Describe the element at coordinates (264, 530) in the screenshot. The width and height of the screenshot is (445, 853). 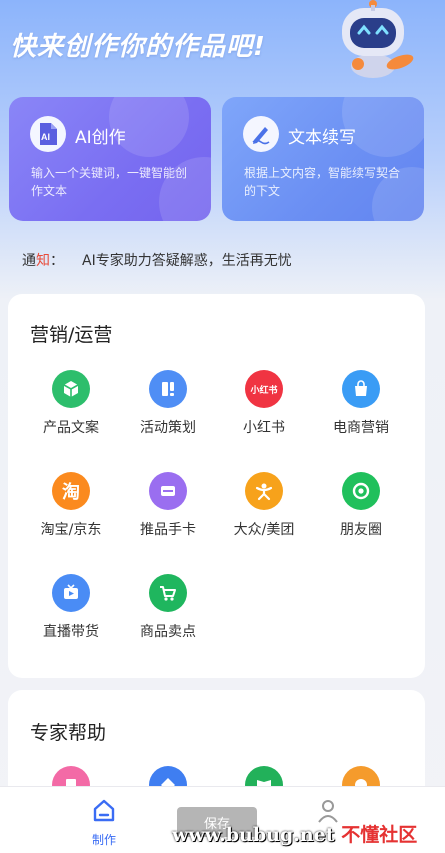
I see `grid-item-label: 大众/美团` at that location.